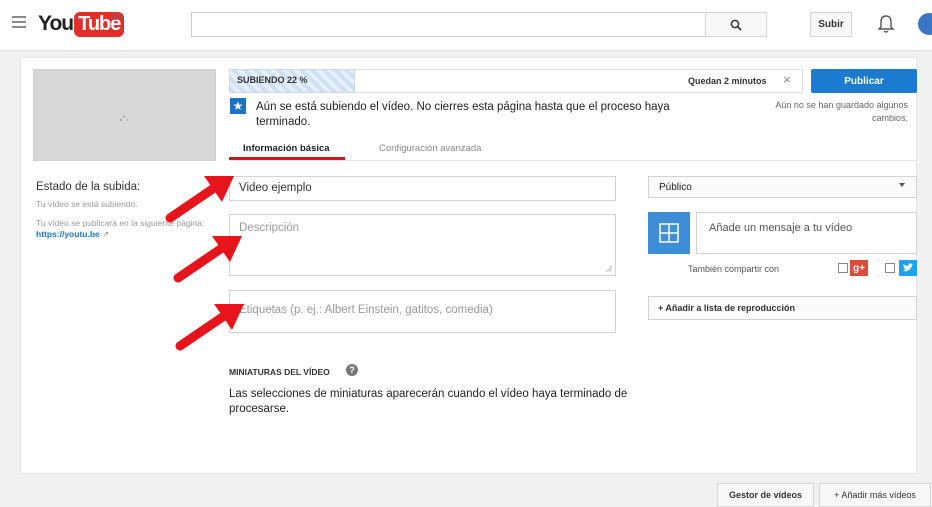 This screenshot has height=507, width=932. I want to click on publish-button: Publicar, so click(864, 81).